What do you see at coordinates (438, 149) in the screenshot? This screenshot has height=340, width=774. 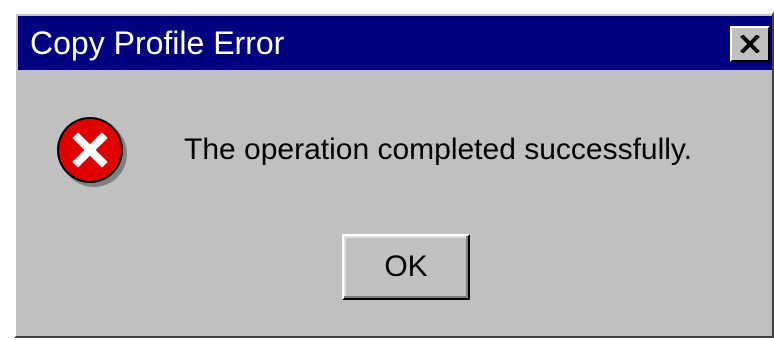 I see `error-message: The operation completed successfully.` at bounding box center [438, 149].